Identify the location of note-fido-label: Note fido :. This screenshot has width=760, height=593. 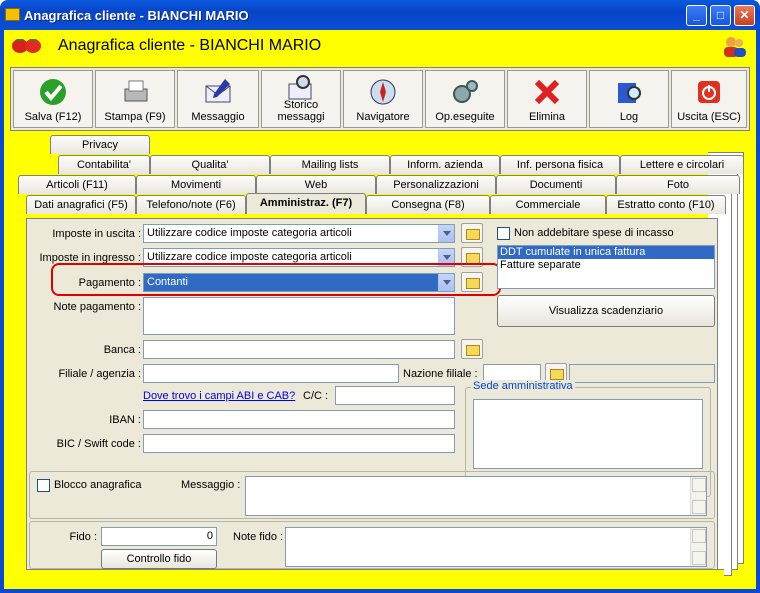
(258, 537).